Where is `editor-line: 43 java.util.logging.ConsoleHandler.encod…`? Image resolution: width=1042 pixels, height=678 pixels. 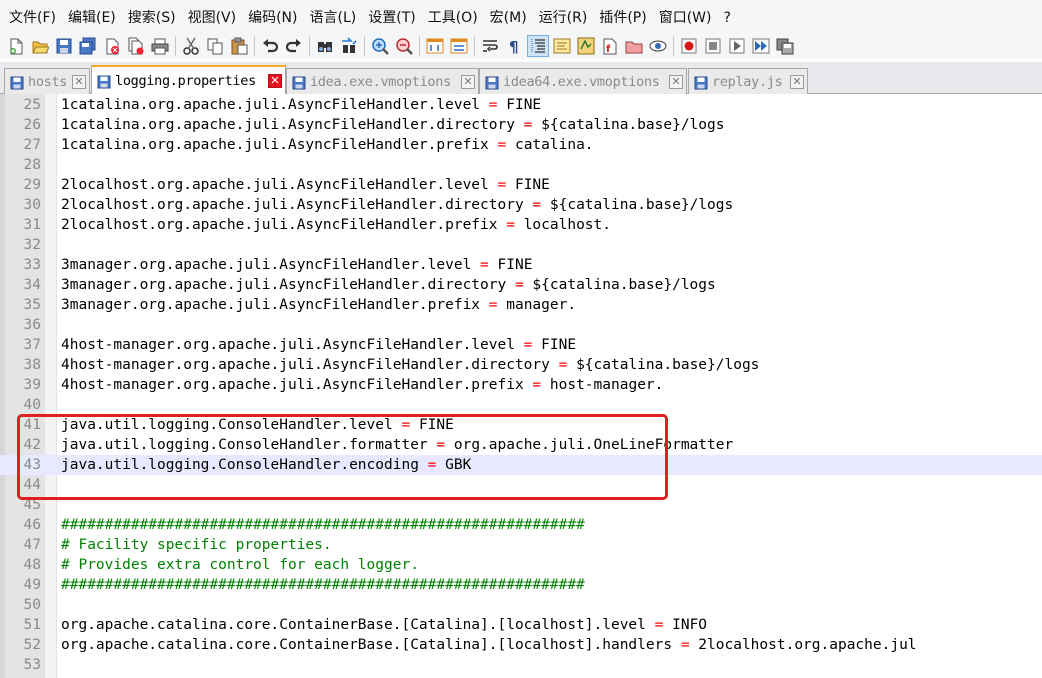
editor-line: 43 java.util.logging.ConsoleHandler.encod… is located at coordinates (521, 465).